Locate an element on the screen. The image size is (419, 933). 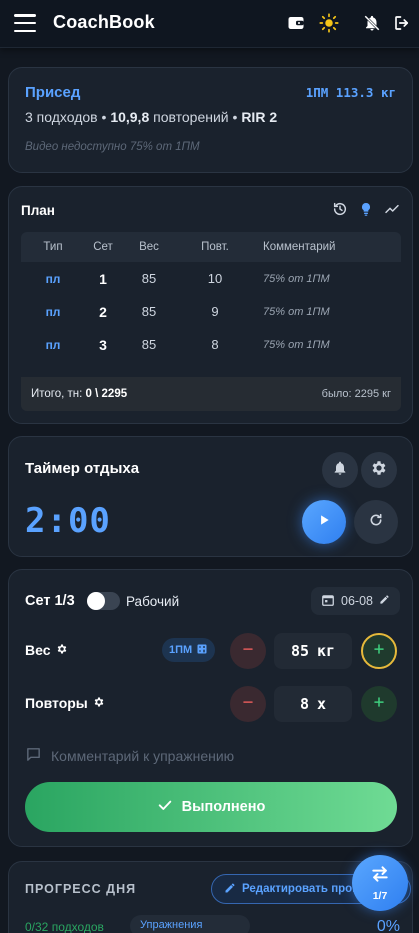
history-icon is located at coordinates (340, 211).